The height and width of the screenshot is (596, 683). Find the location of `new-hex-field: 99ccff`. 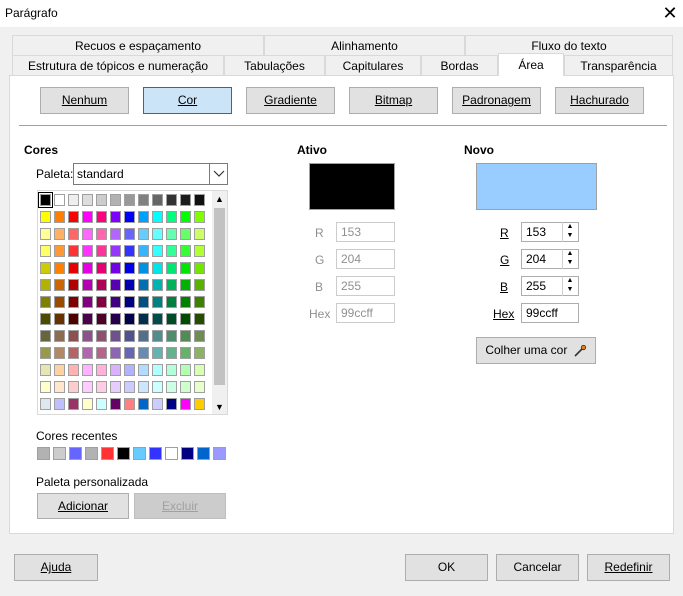

new-hex-field: 99ccff is located at coordinates (550, 313).